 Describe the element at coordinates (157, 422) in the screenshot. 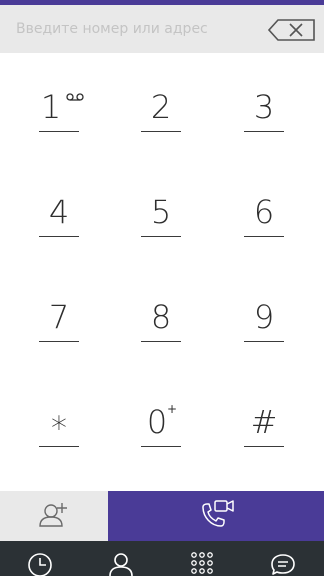

I see `key-digit: 0` at that location.